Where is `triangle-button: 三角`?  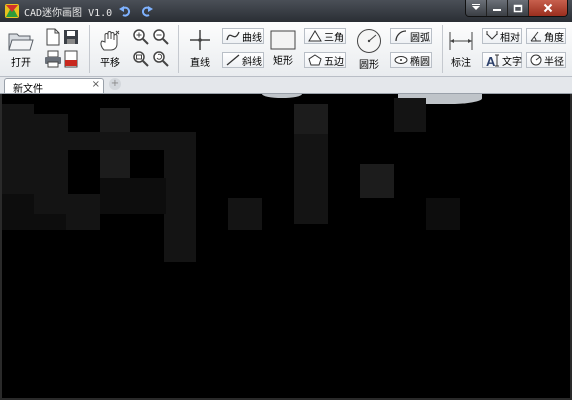 triangle-button: 三角 is located at coordinates (325, 36).